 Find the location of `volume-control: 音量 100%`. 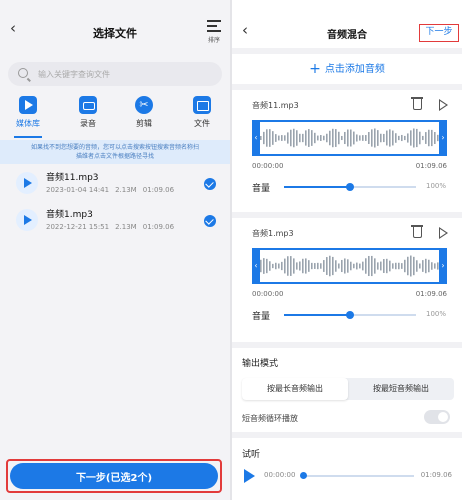

volume-control: 音量 100% is located at coordinates (352, 315).